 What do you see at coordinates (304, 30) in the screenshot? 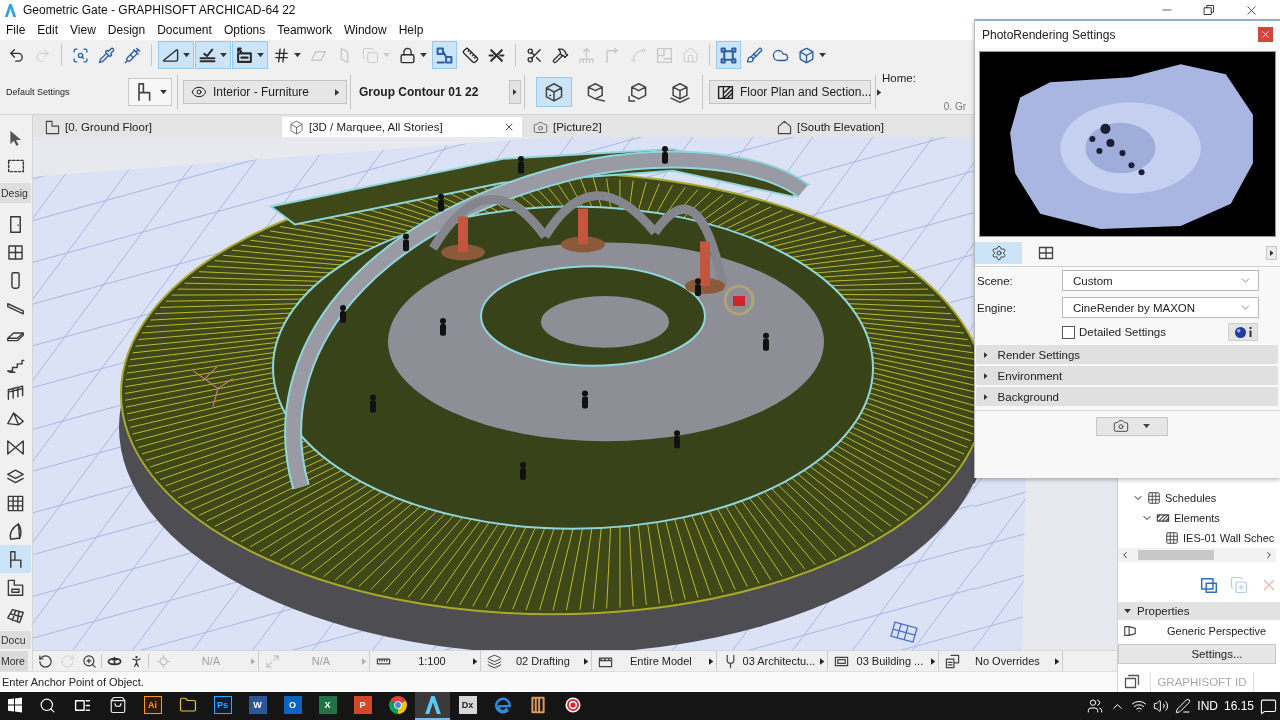
I see `menu-item: Teamwork` at bounding box center [304, 30].